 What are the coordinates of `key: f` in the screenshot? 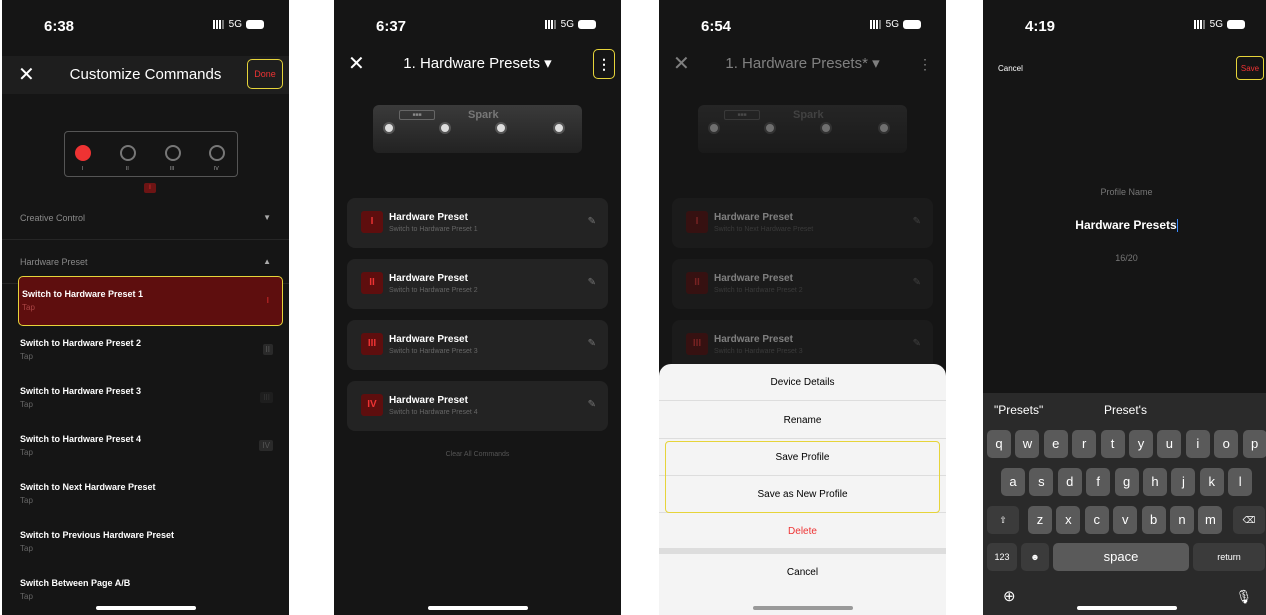 It's located at (1098, 482).